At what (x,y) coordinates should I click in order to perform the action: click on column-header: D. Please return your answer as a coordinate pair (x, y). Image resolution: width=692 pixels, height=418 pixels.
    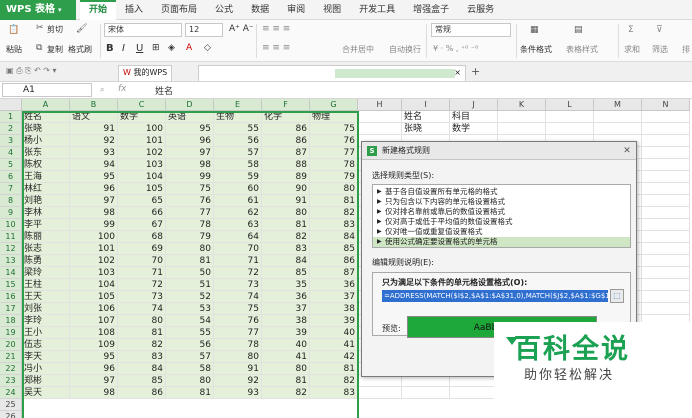
    Looking at the image, I should click on (190, 105).